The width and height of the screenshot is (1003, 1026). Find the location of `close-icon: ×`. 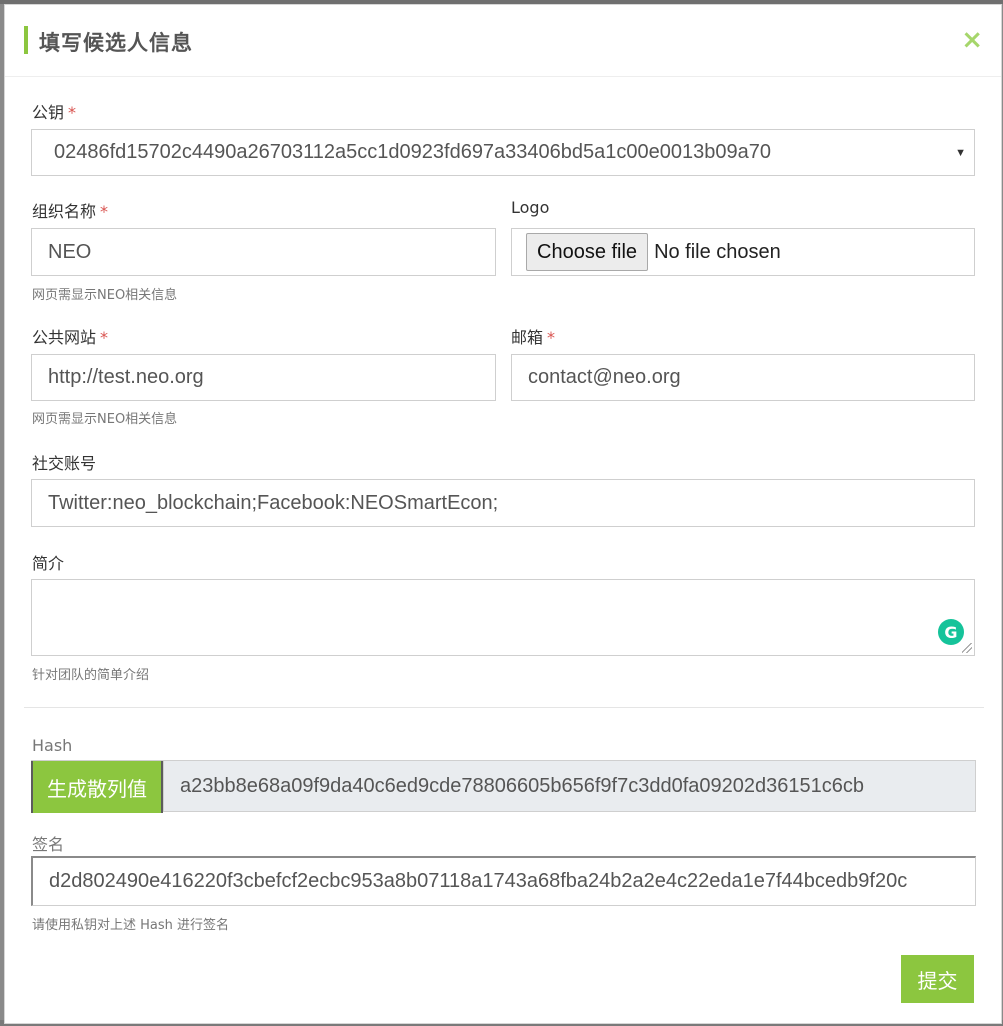

close-icon: × is located at coordinates (972, 40).